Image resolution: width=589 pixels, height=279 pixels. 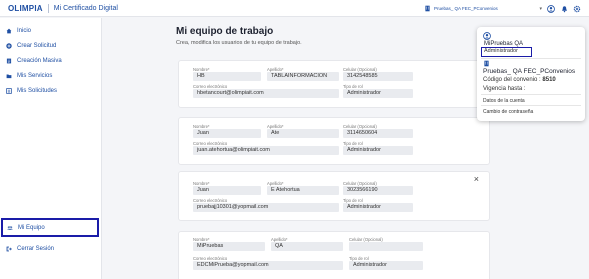 I want to click on document-icon, so click(x=9, y=61).